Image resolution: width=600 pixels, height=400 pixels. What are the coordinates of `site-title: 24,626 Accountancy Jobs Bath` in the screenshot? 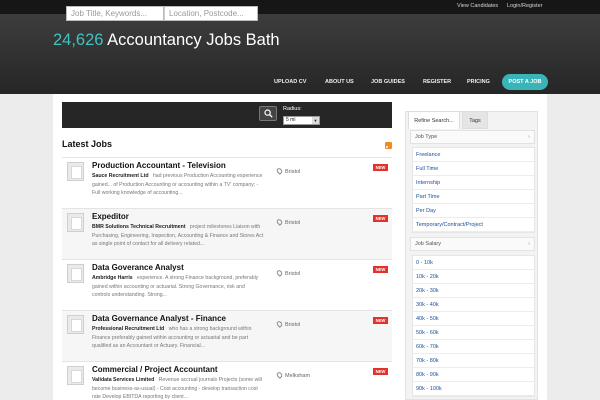 It's located at (166, 40).